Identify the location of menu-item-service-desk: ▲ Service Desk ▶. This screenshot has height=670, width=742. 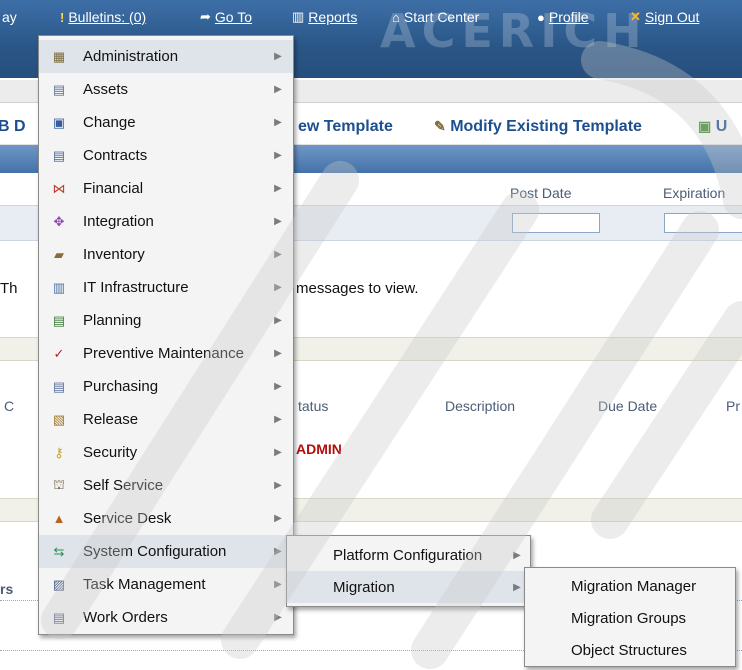
(166, 518).